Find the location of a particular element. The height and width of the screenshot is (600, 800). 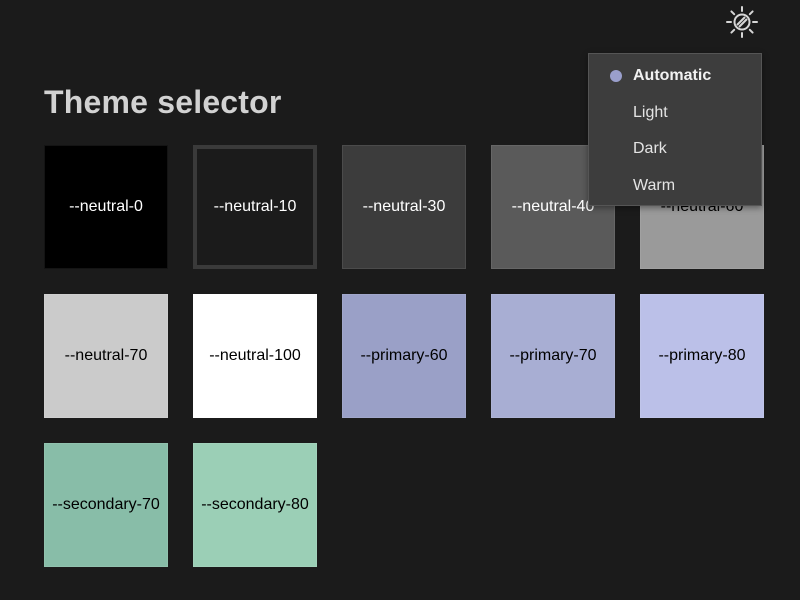

swatch-label: --primary-80 is located at coordinates (702, 355).